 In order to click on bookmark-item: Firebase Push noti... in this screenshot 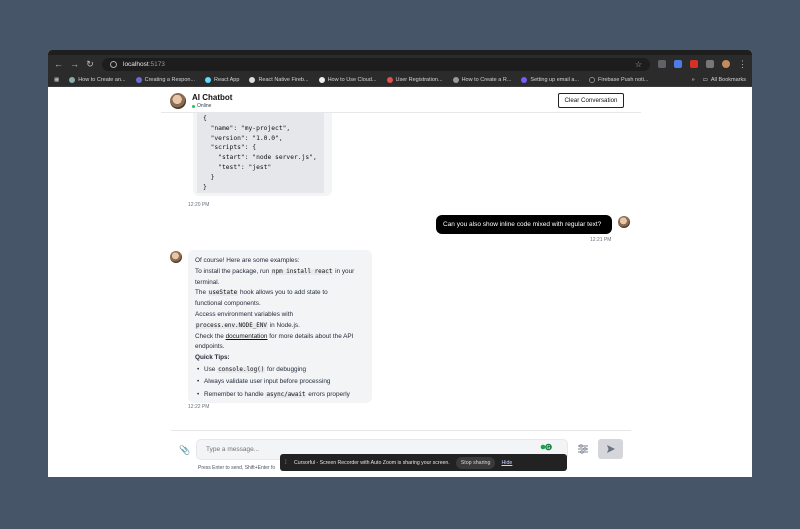, I will do `click(618, 79)`.